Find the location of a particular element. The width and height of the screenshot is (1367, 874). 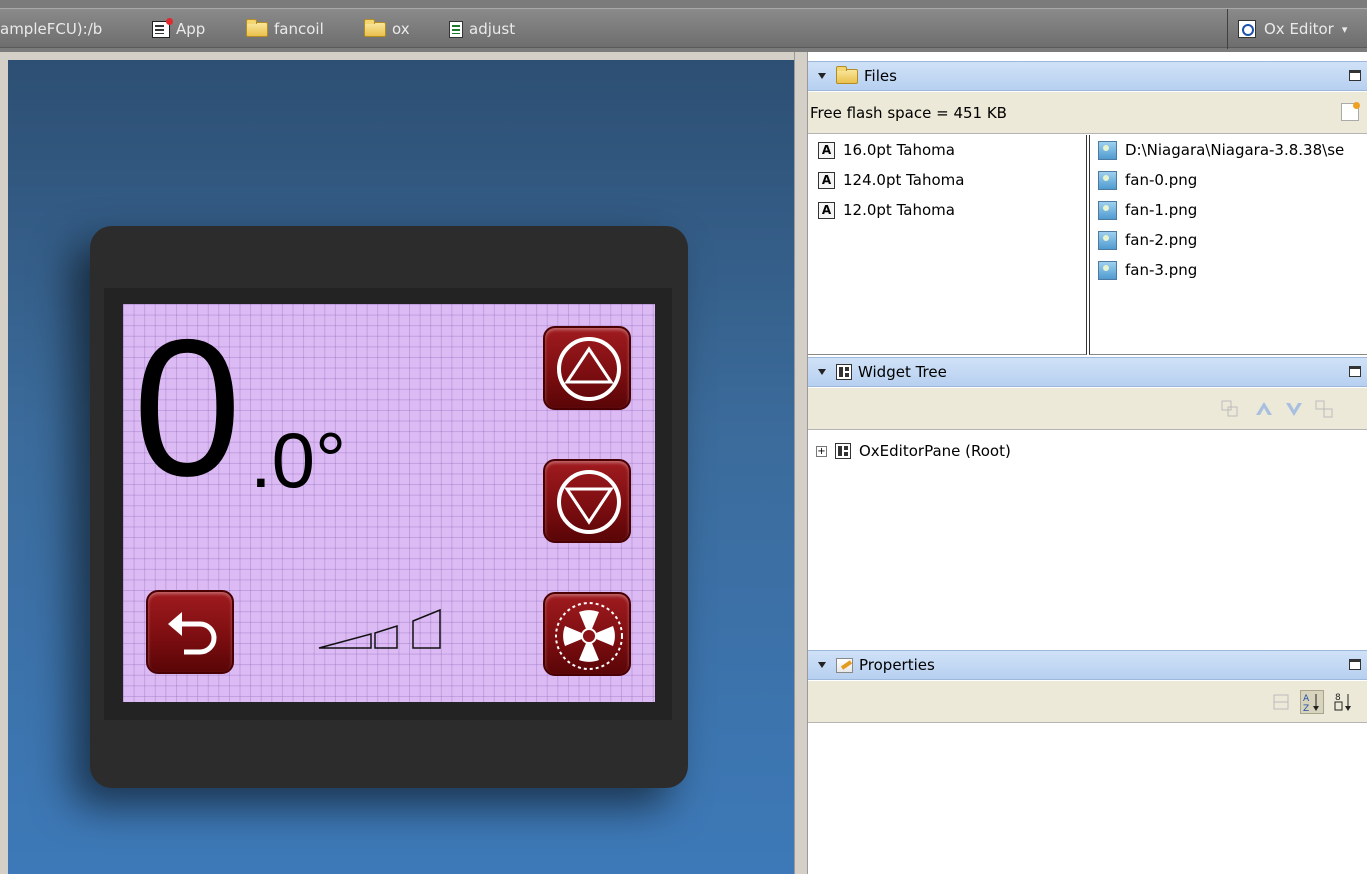

app-icon is located at coordinates (162, 27).